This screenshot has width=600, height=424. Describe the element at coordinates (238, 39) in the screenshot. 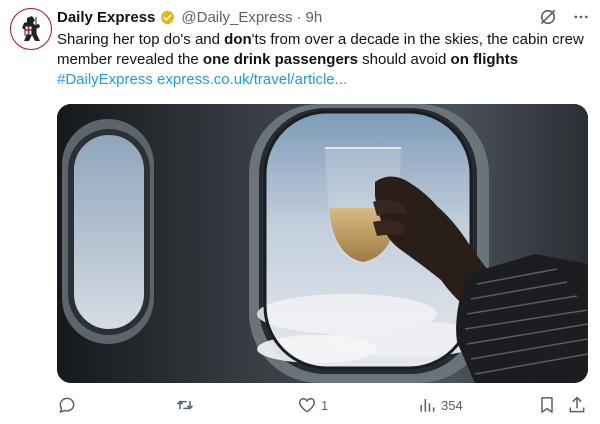

I see `text-bold: don` at that location.